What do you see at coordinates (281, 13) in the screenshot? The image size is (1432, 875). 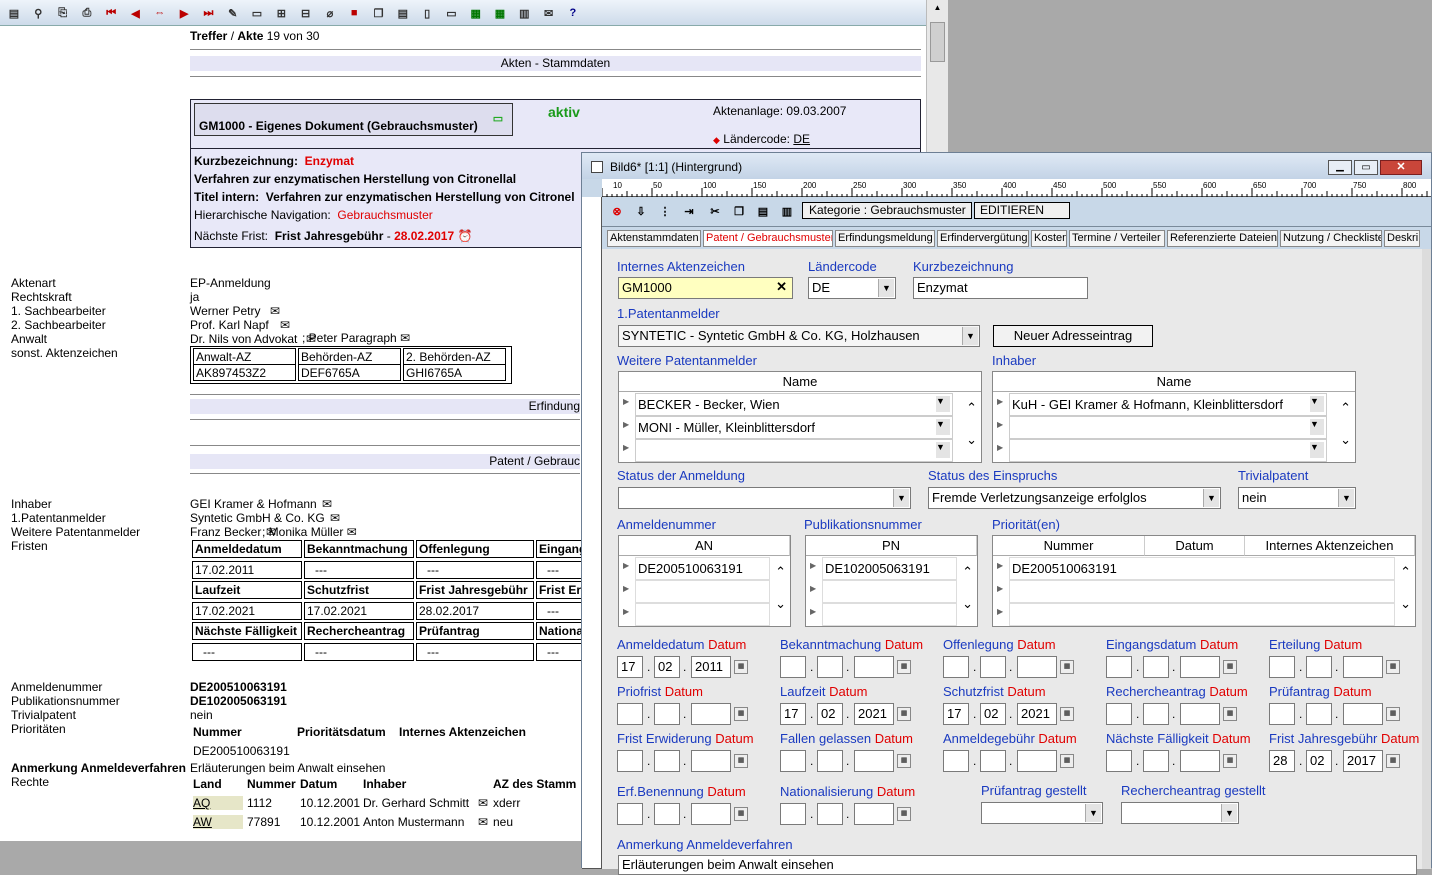 I see `folder-tree-icon: ⊞` at bounding box center [281, 13].